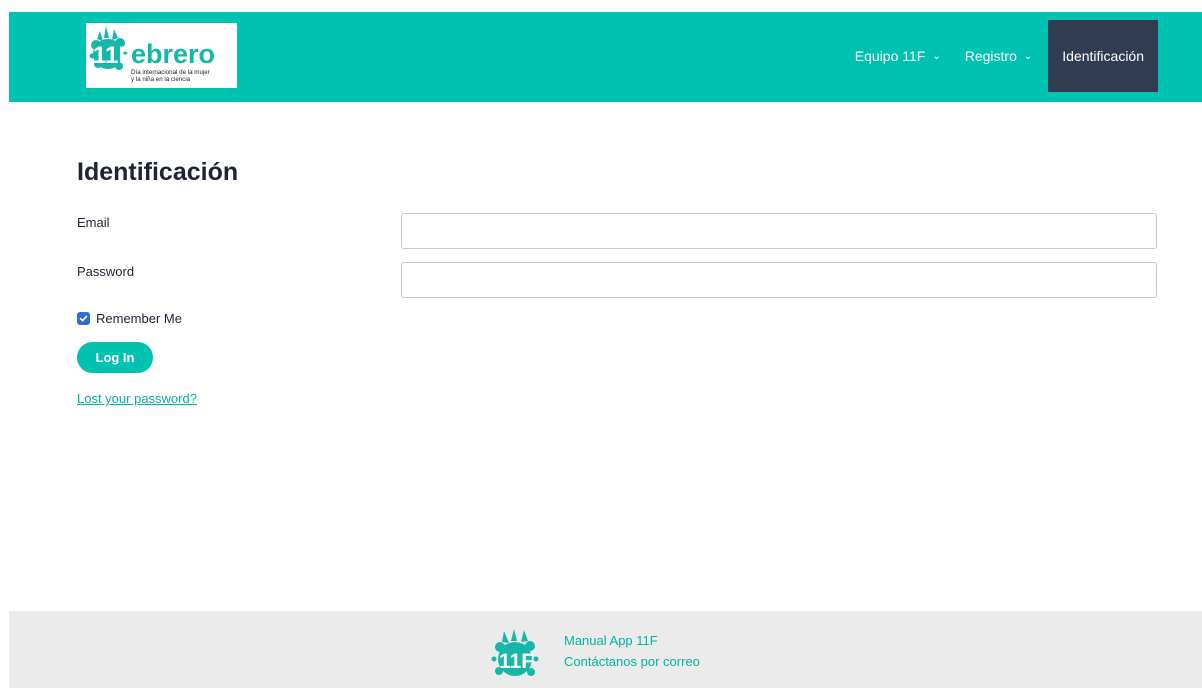 The height and width of the screenshot is (688, 1202). Describe the element at coordinates (137, 398) in the screenshot. I see `lost-password-link: Lost your password?` at that location.